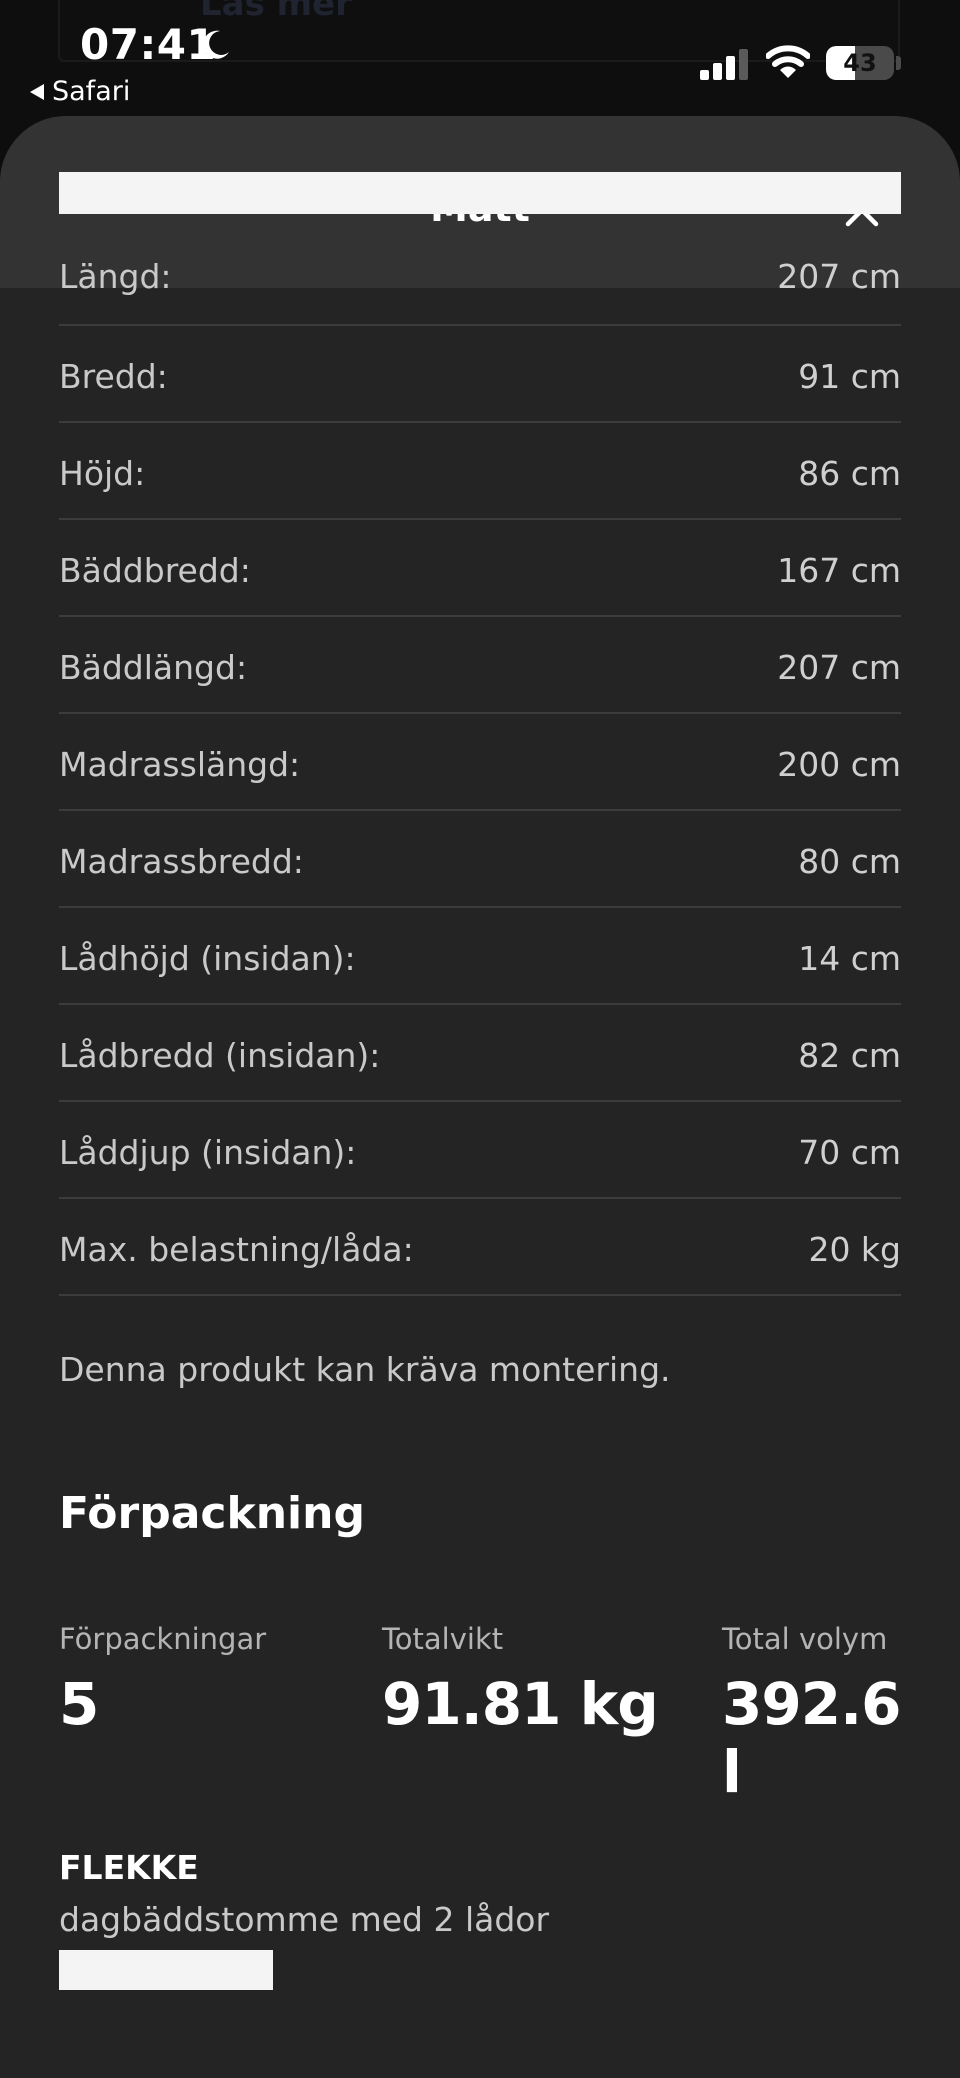 The width and height of the screenshot is (960, 2078). What do you see at coordinates (898, 63) in the screenshot?
I see `battery-cap` at bounding box center [898, 63].